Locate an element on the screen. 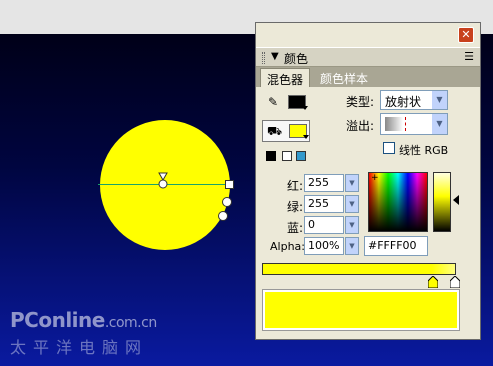  panel-title: 颜色 is located at coordinates (296, 59).